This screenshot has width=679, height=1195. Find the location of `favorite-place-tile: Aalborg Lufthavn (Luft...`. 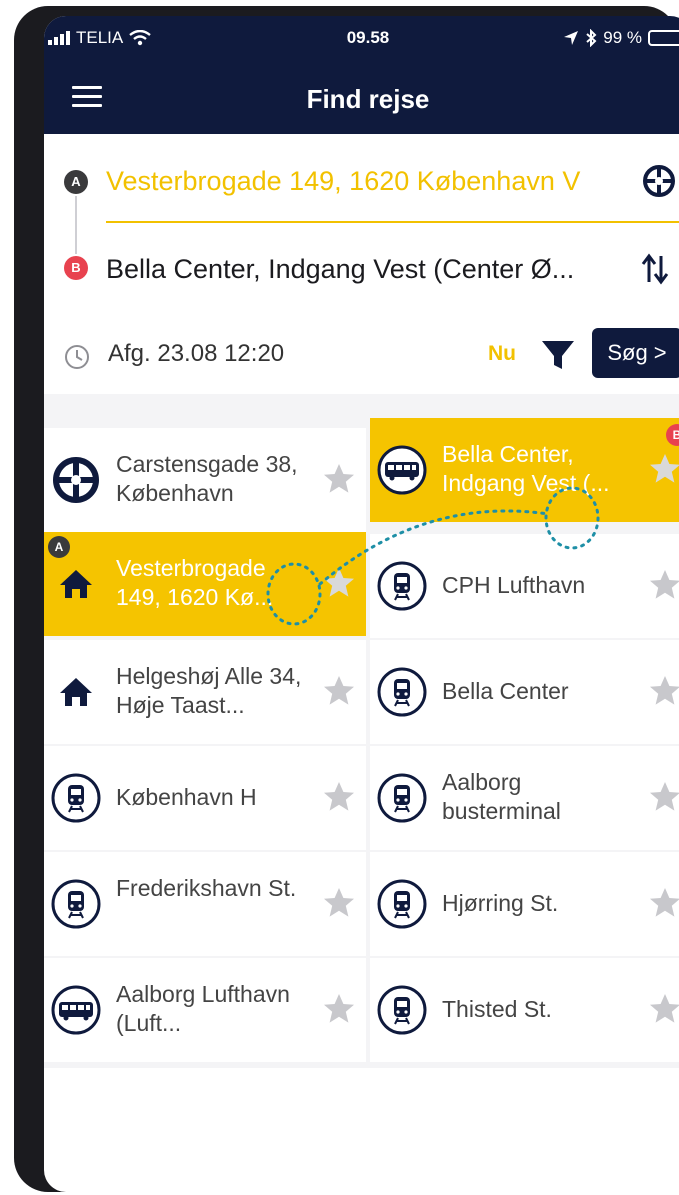

favorite-place-tile: Aalborg Lufthavn (Luft... is located at coordinates (205, 1010).